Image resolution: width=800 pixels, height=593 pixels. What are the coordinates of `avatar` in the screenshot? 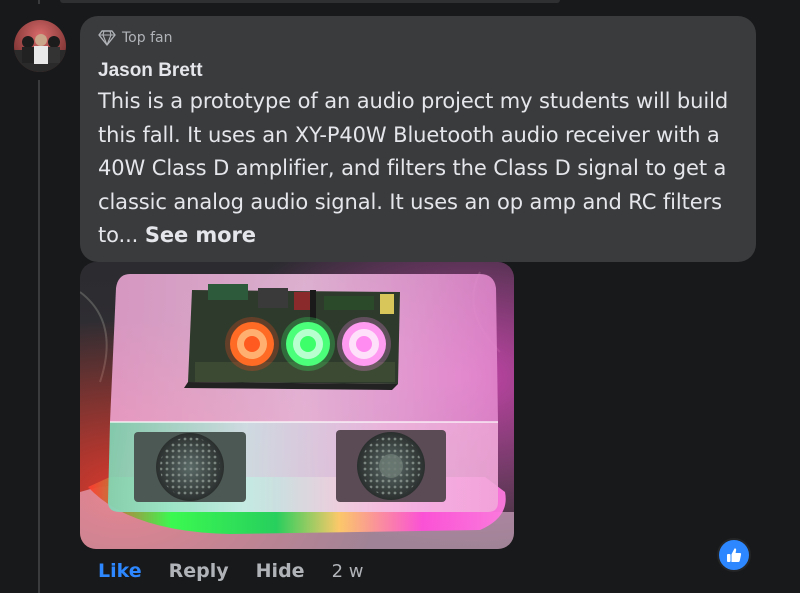 It's located at (40, 46).